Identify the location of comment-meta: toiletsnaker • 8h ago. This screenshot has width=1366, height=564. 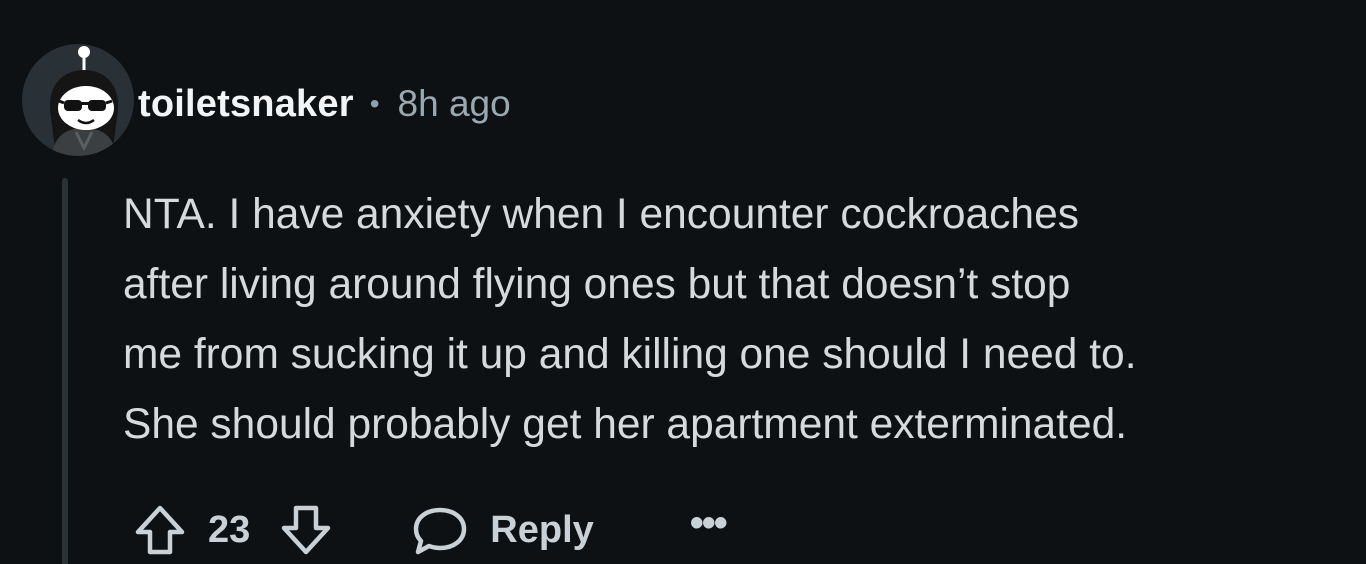
(324, 104).